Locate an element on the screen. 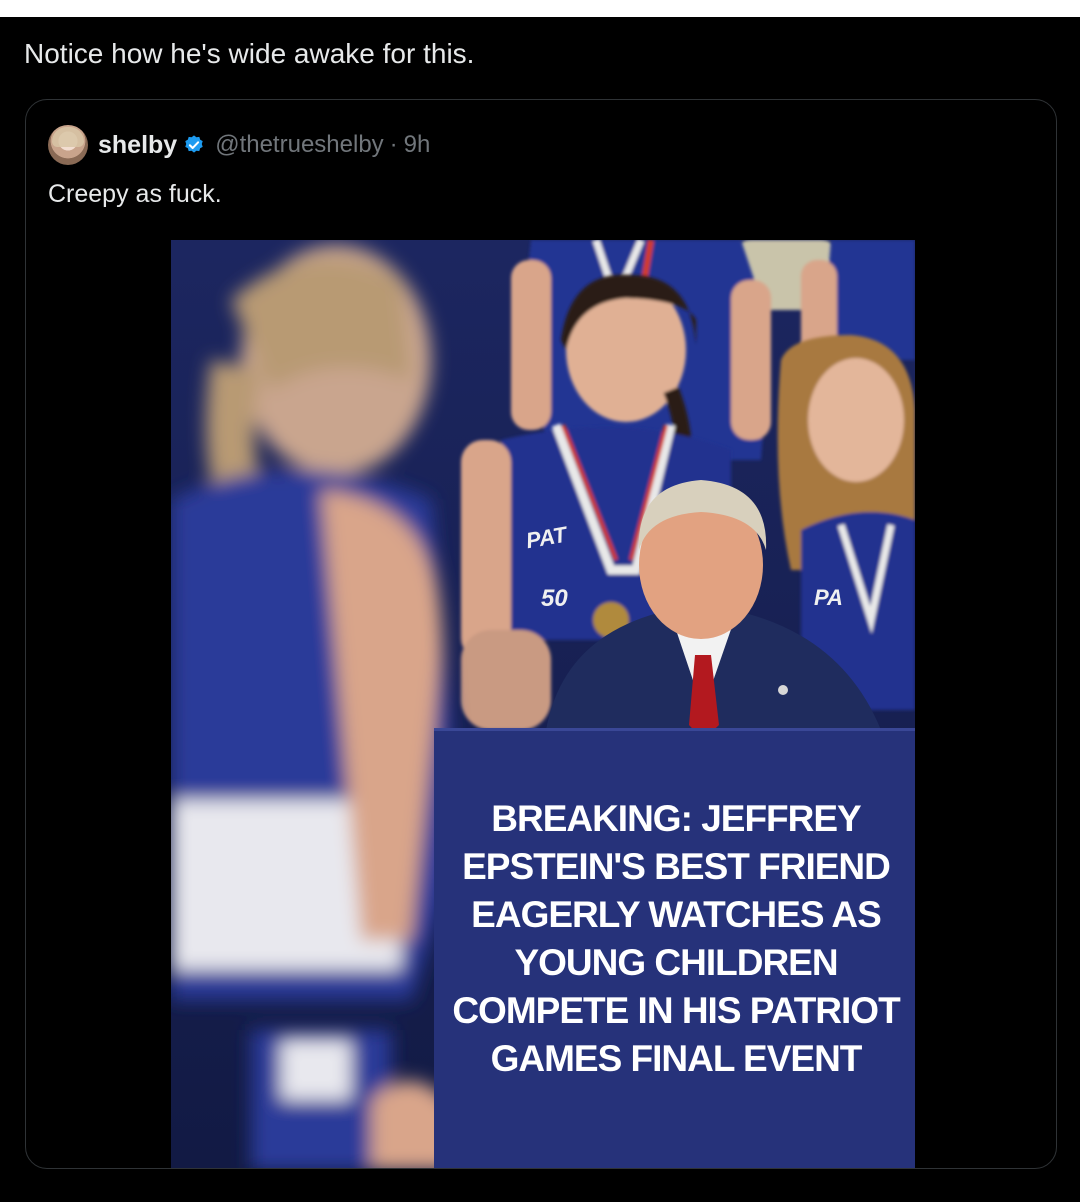 The height and width of the screenshot is (1202, 1080). jersey-number: 50 is located at coordinates (554, 598).